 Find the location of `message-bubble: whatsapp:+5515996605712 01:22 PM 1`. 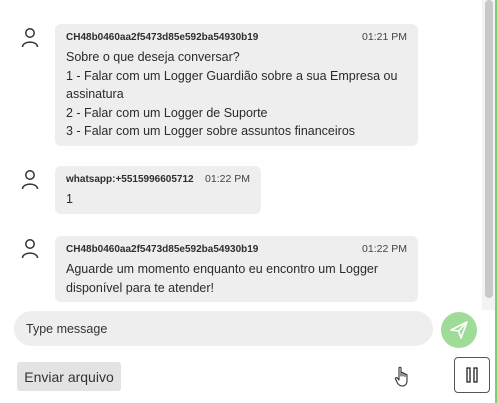

message-bubble: whatsapp:+5515996605712 01:22 PM 1 is located at coordinates (158, 190).